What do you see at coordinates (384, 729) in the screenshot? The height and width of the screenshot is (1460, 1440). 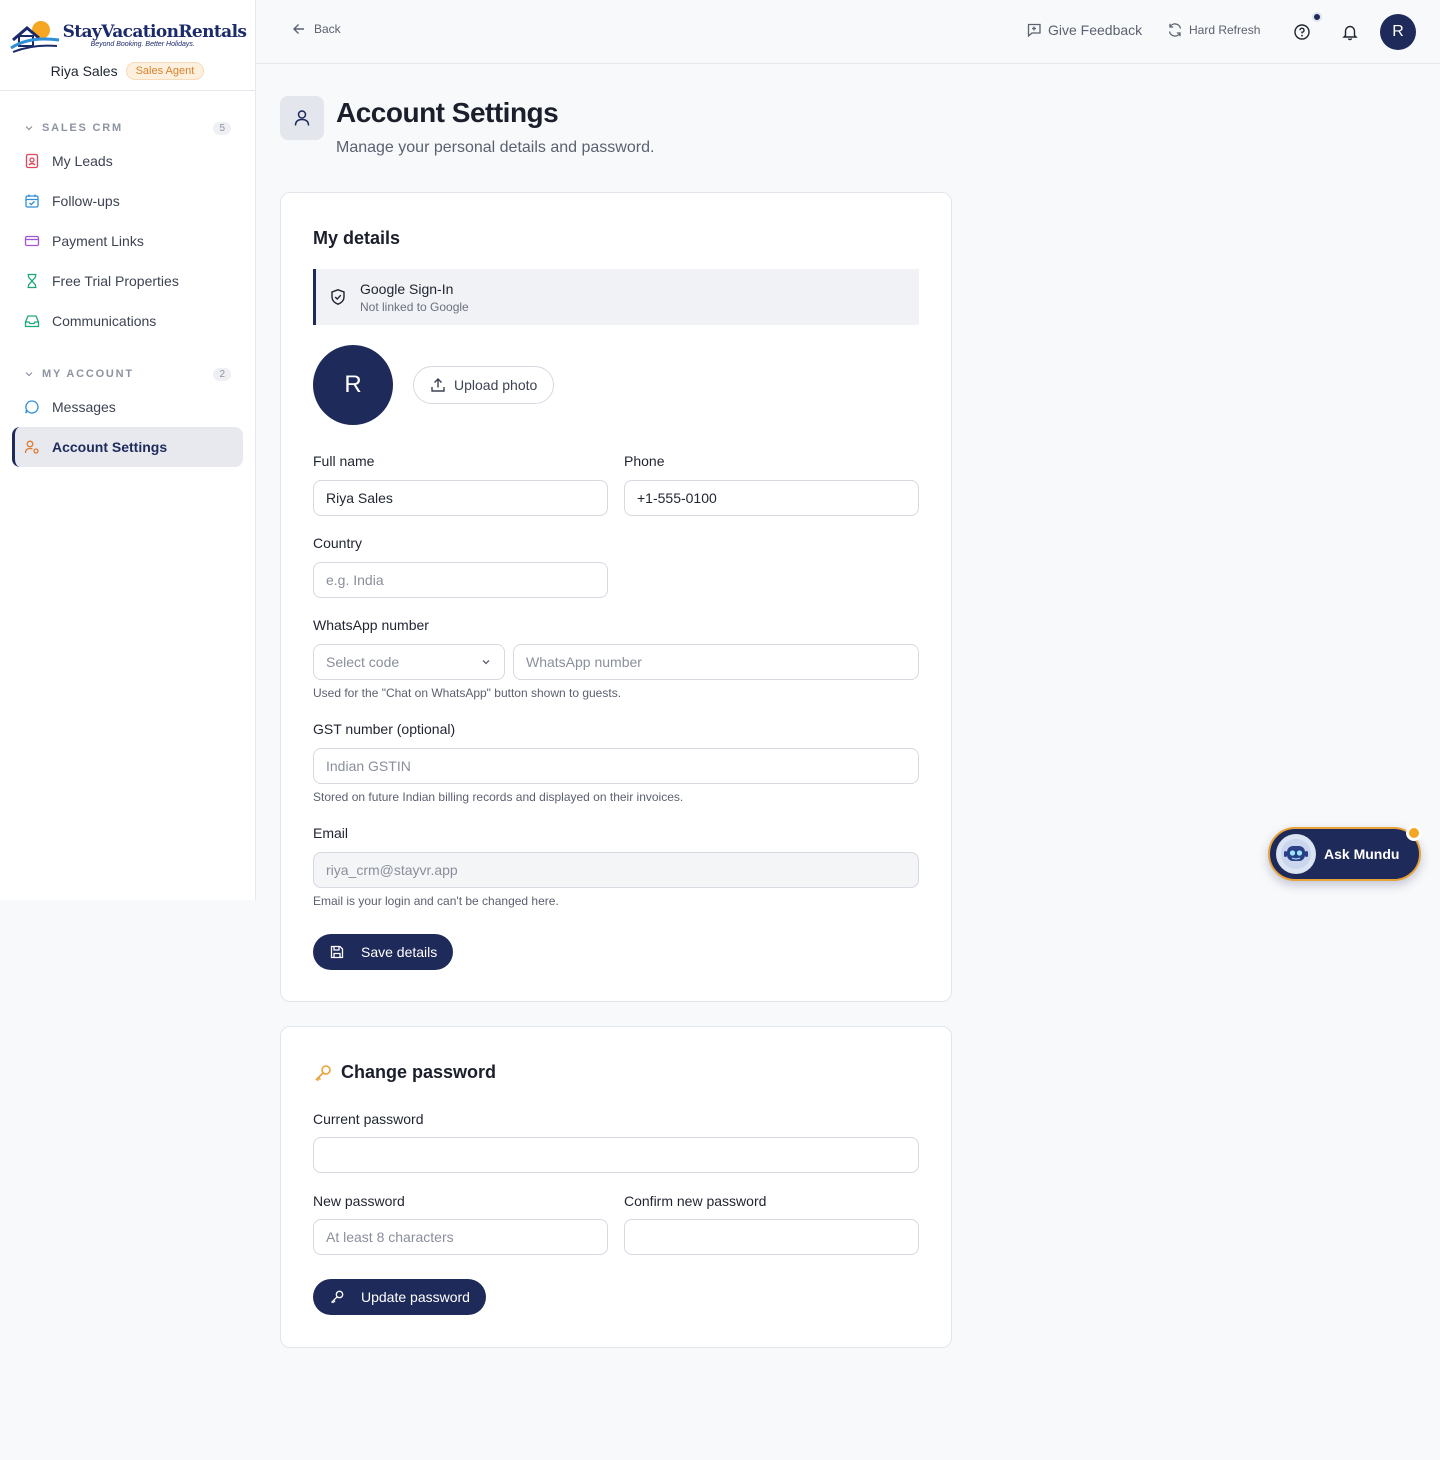 I see `gst-label: GST number (optional)` at bounding box center [384, 729].